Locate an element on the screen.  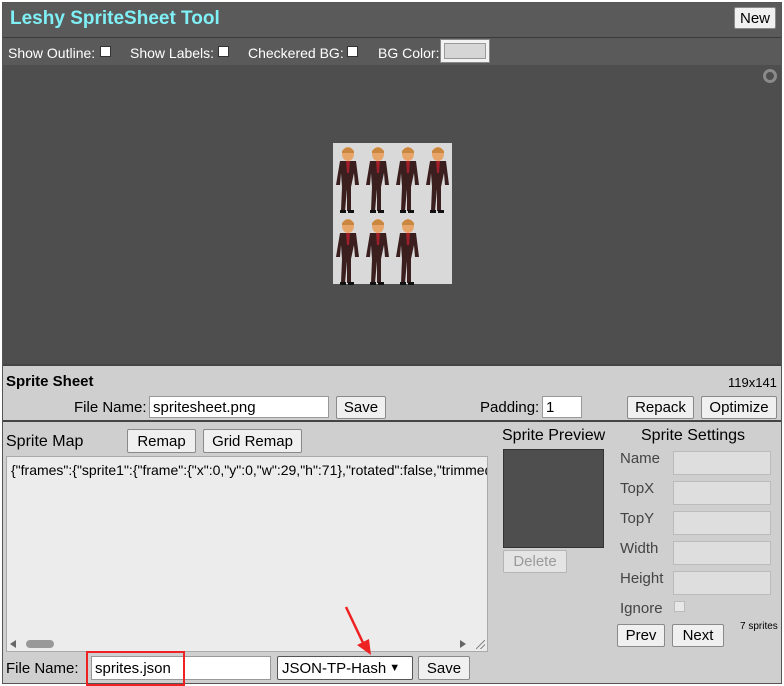
optimize-button: Optimize is located at coordinates (739, 407).